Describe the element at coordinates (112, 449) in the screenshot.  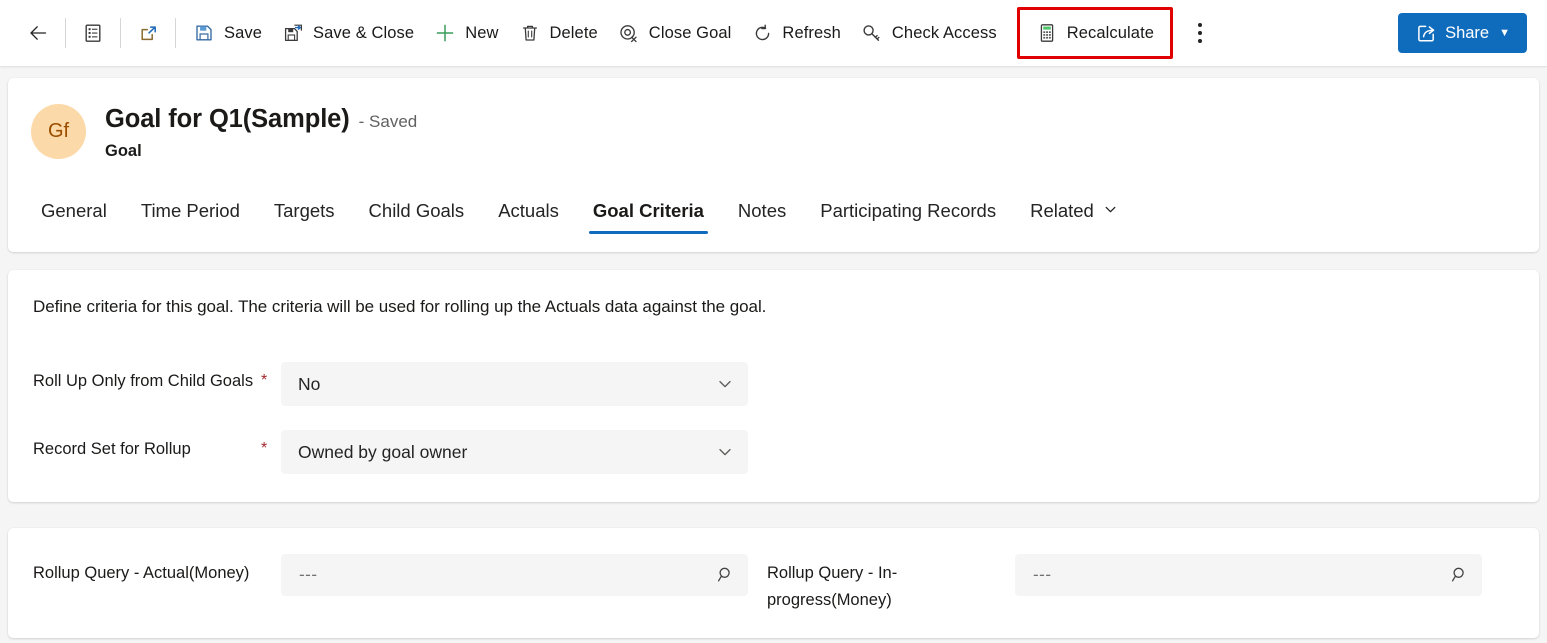
I see `field-label: Record Set for Rollup` at that location.